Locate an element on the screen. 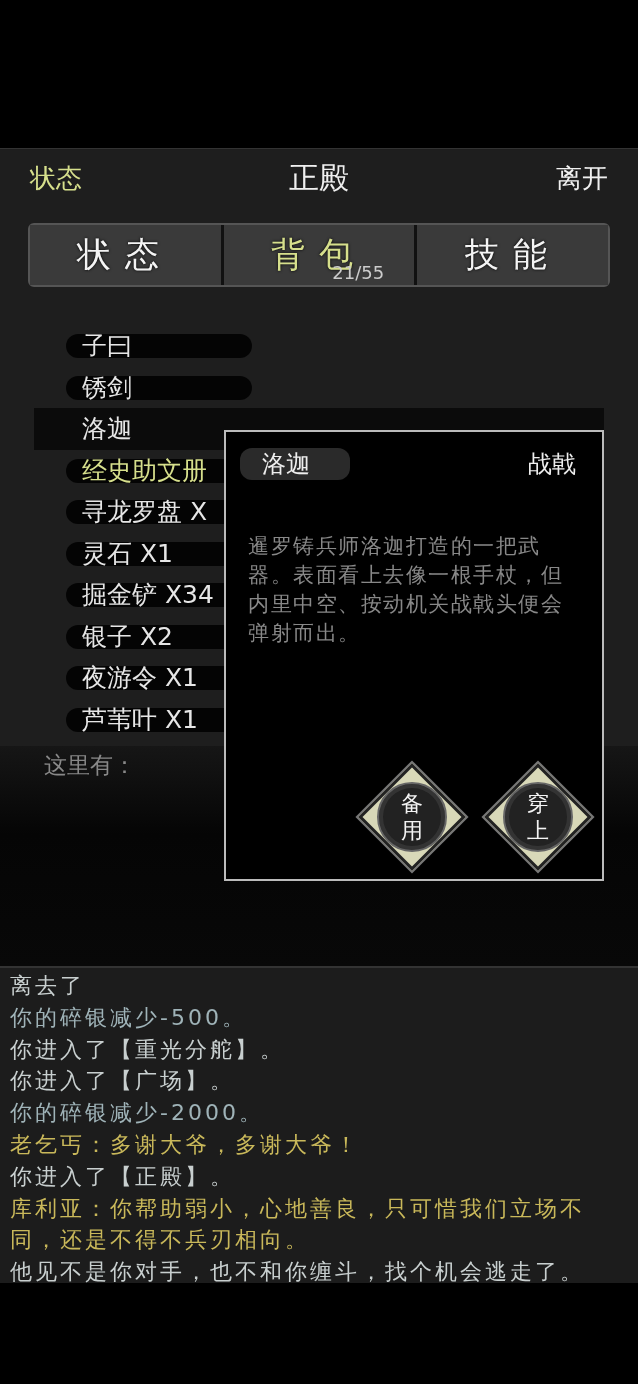 This screenshot has width=638, height=1384. log-line: 他见不是你对手，也不和你缠斗，找个机会逃走了。 is located at coordinates (298, 1272).